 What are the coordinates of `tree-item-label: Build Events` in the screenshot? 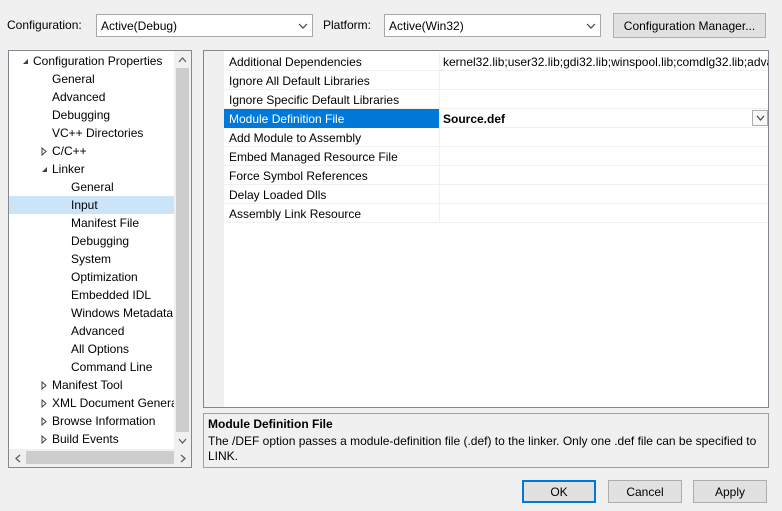 It's located at (85, 439).